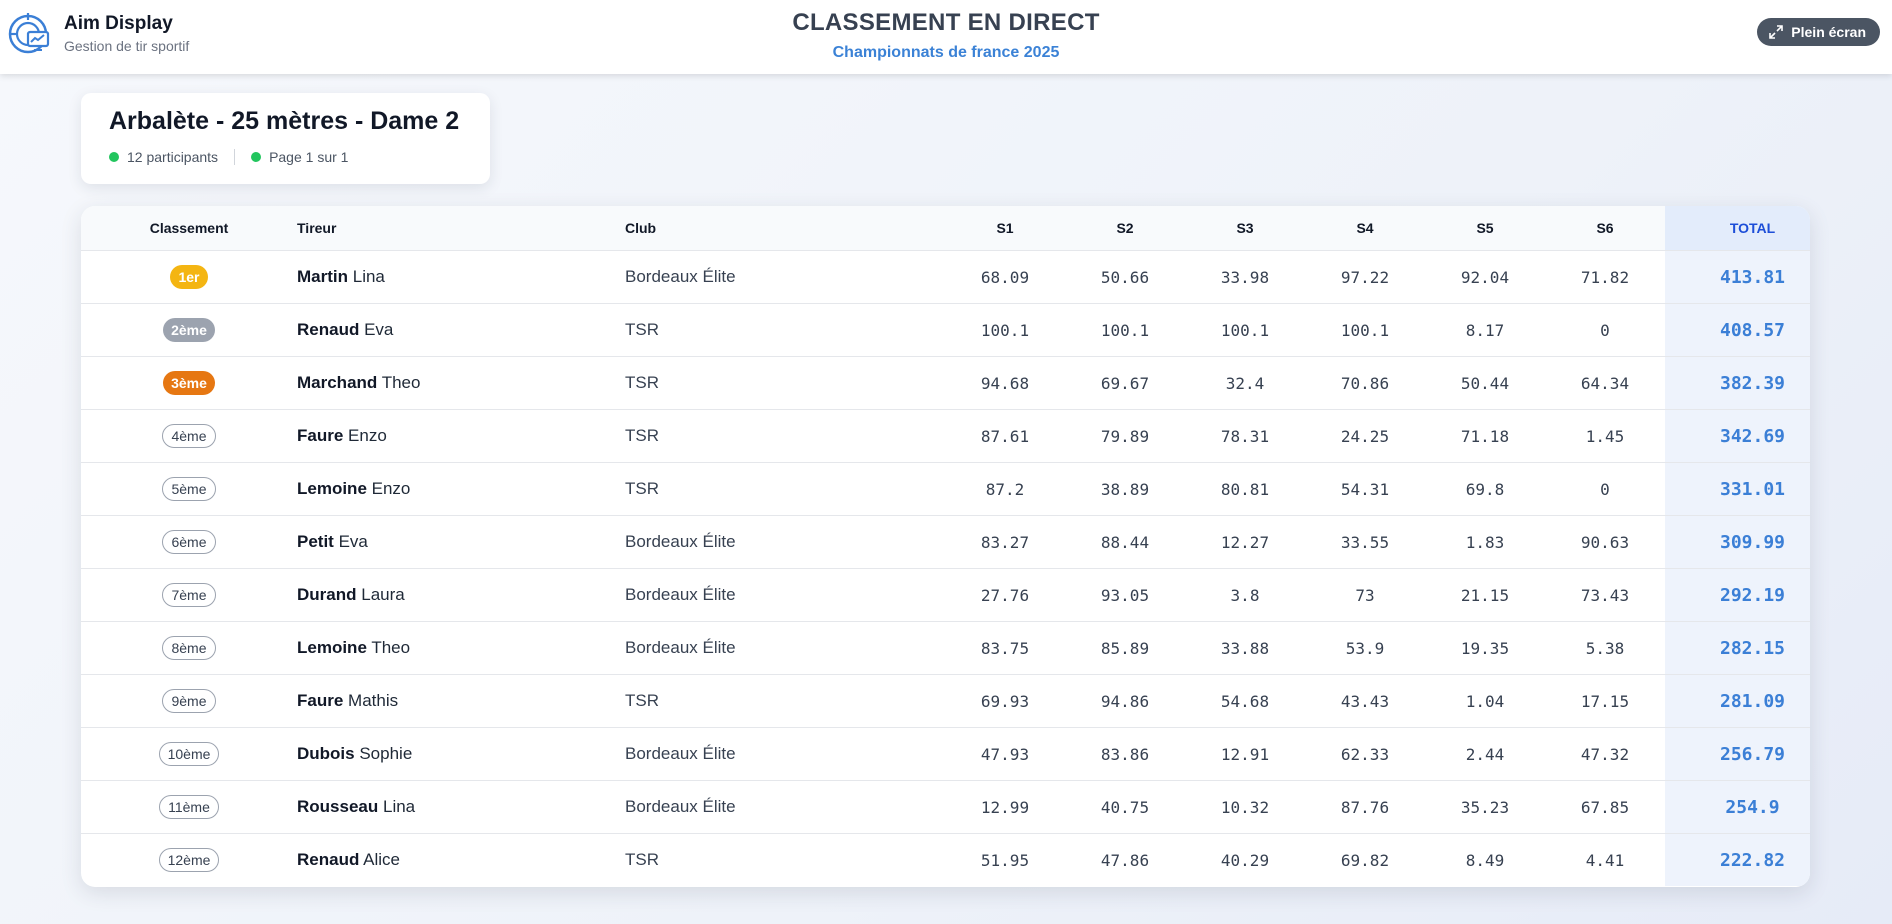 This screenshot has width=1892, height=924. Describe the element at coordinates (189, 542) in the screenshot. I see `rank-badge: 6ème` at that location.